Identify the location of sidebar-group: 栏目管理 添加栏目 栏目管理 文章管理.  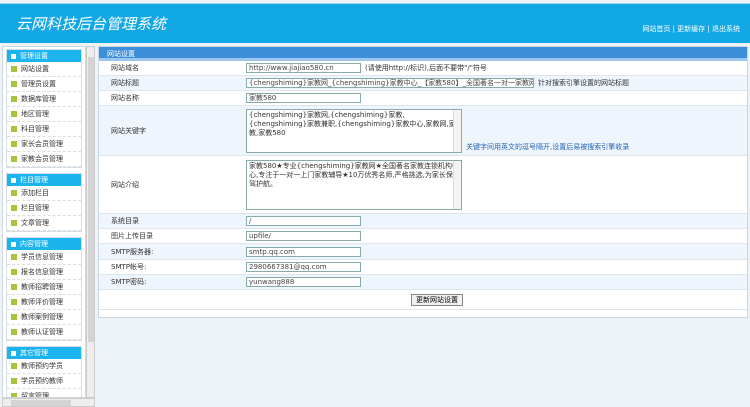
(44, 202).